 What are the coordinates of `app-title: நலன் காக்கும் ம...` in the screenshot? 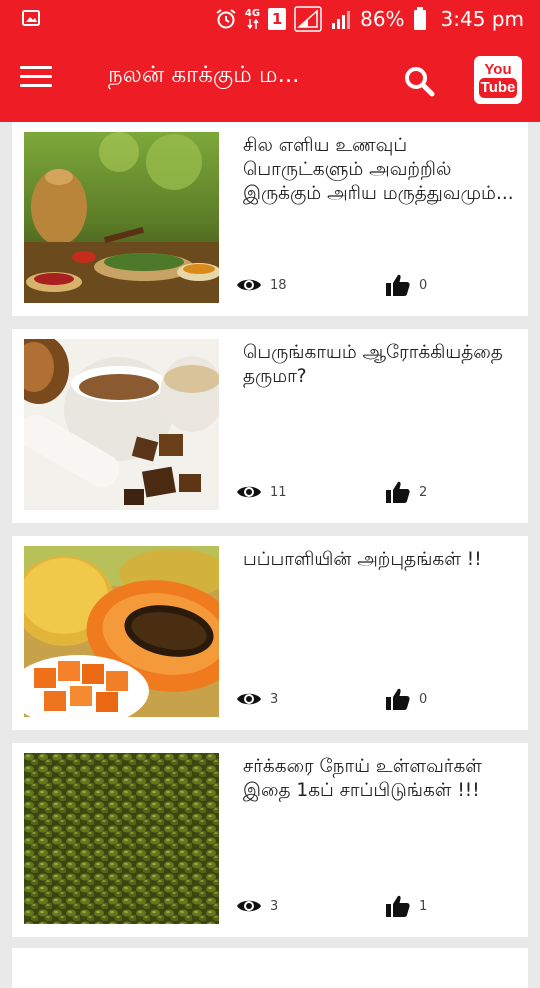 It's located at (204, 75).